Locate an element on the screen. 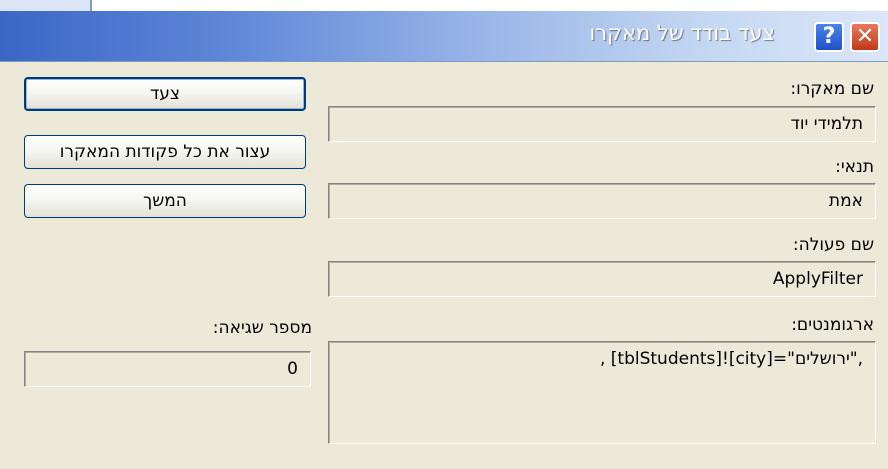 Image resolution: width=888 pixels, height=469 pixels. condition-label: תנאי: is located at coordinates (854, 167).